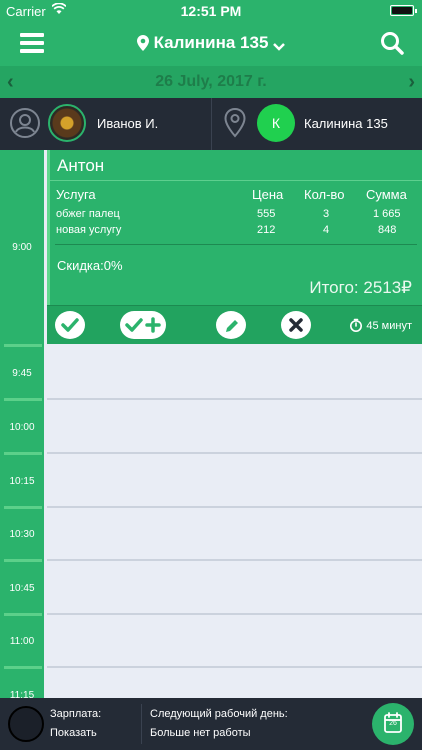  I want to click on close-icon, so click(296, 325).